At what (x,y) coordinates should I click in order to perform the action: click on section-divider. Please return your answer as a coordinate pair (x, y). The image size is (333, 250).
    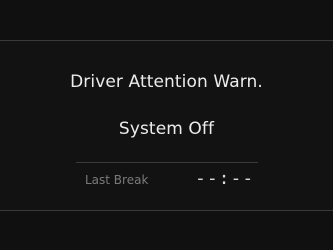
    Looking at the image, I should click on (167, 162).